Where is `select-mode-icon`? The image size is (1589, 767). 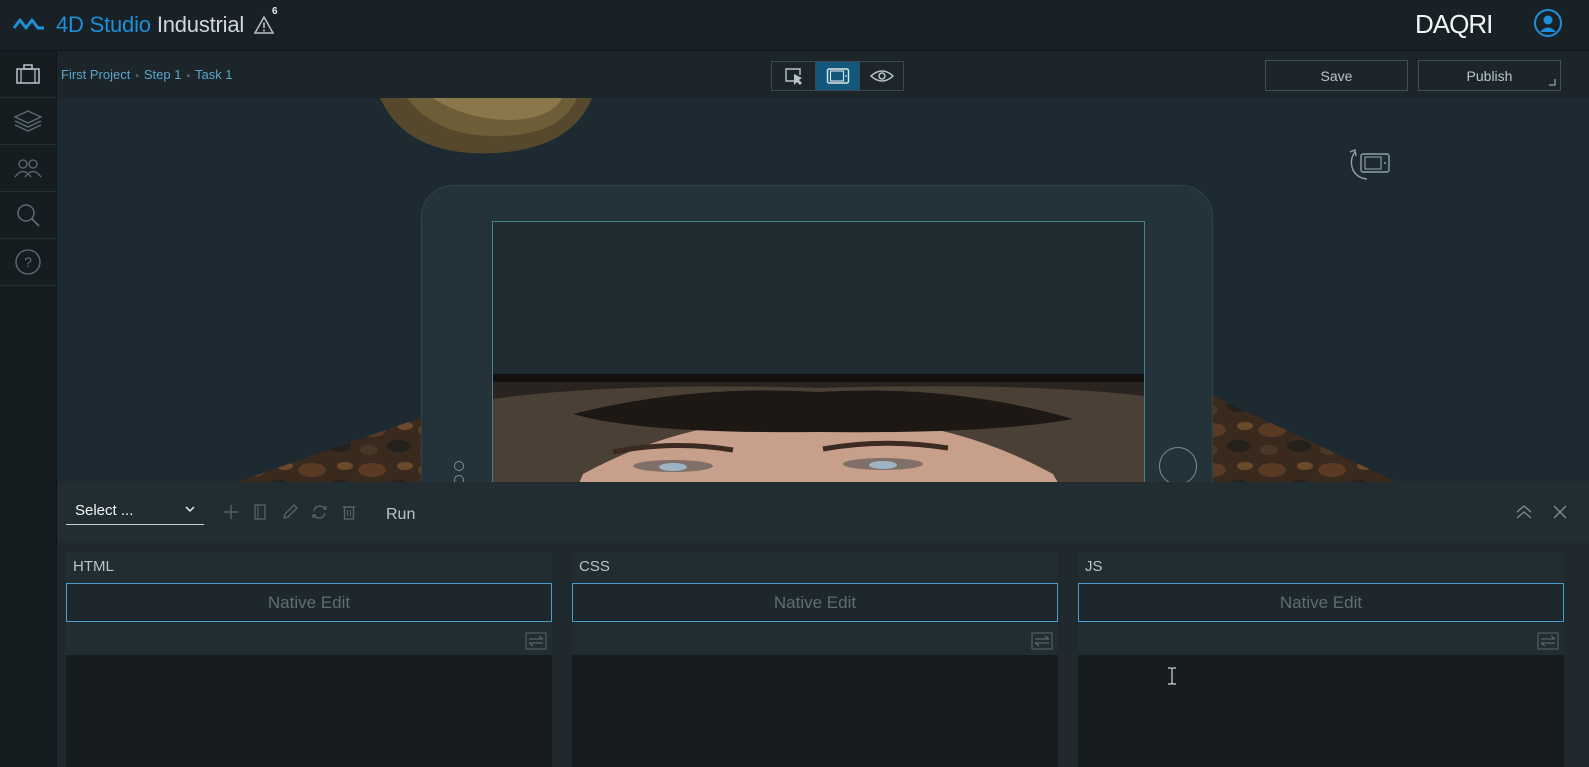
select-mode-icon is located at coordinates (793, 76).